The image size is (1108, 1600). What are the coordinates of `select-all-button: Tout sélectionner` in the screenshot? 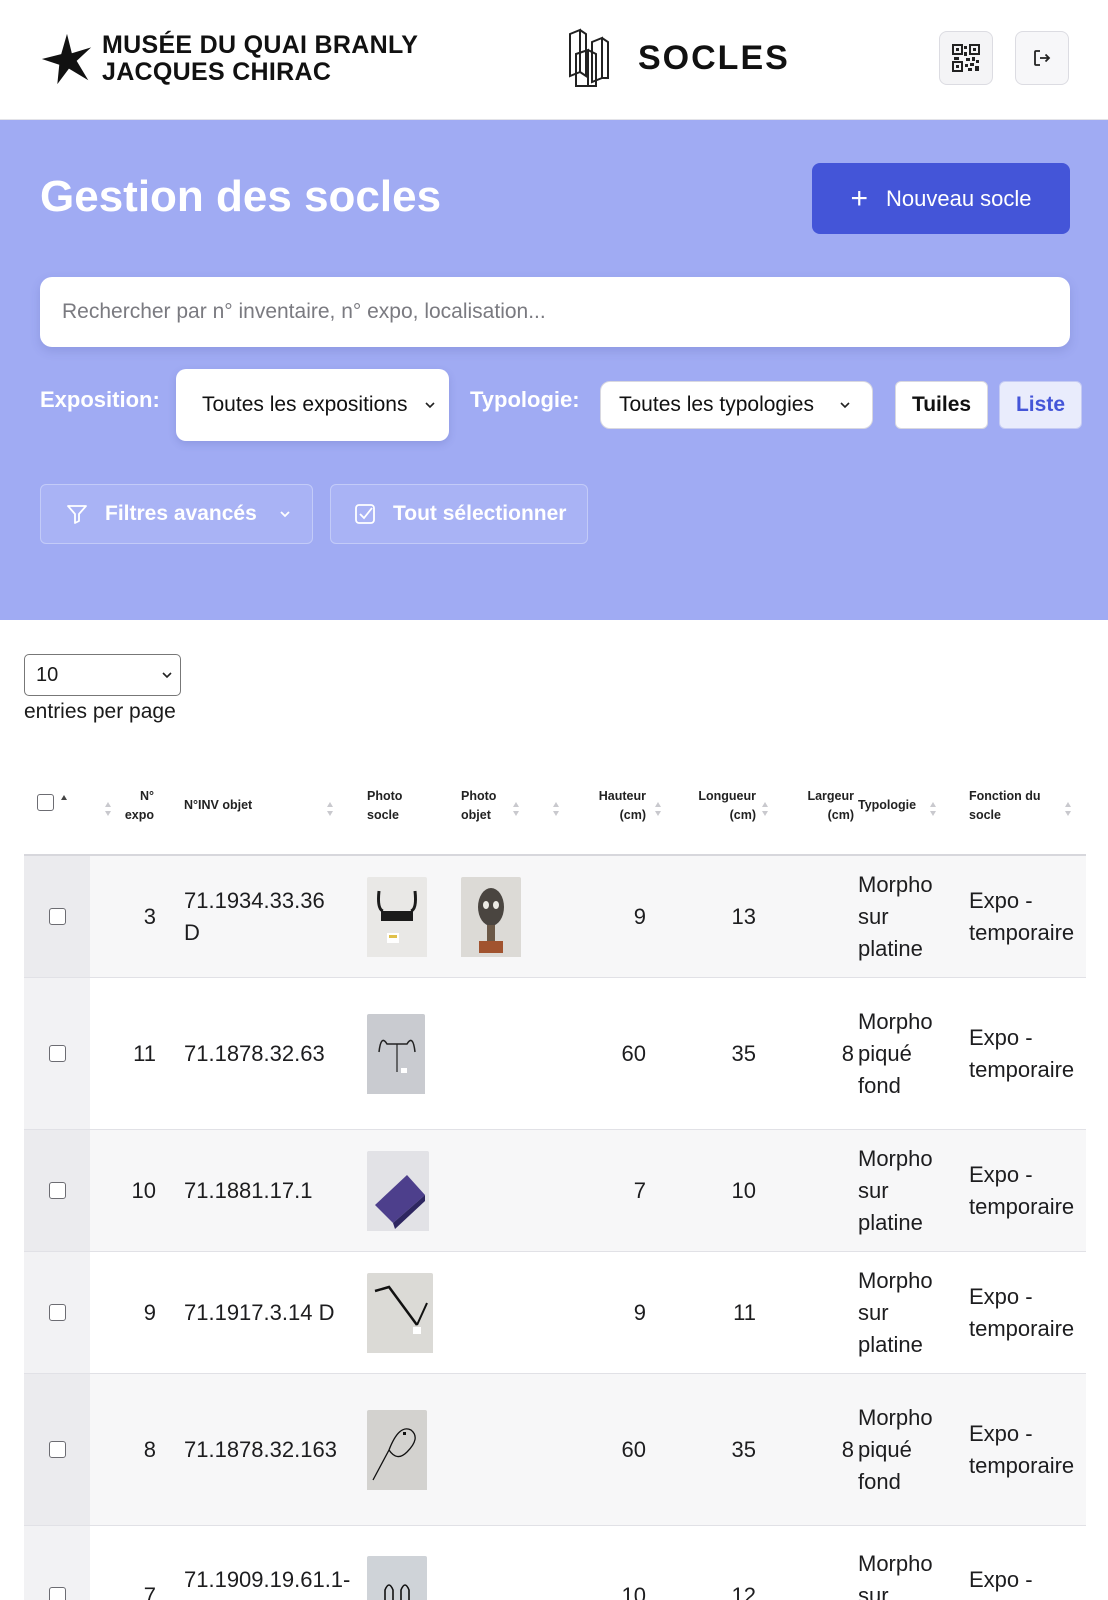 It's located at (459, 514).